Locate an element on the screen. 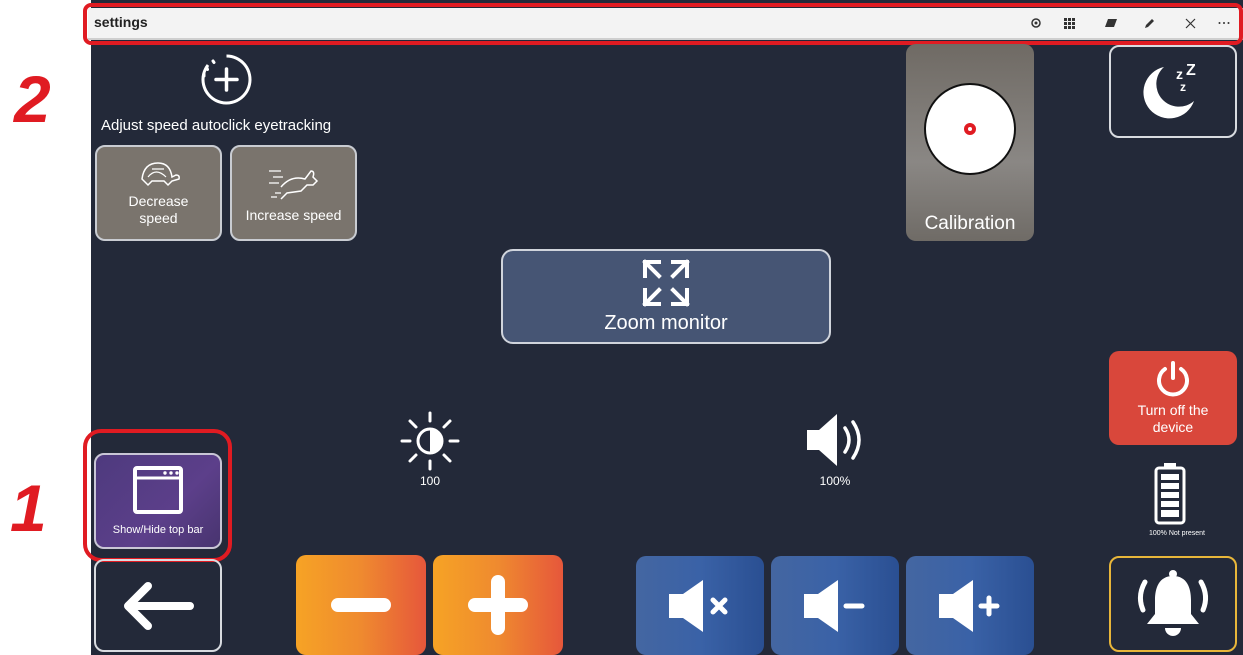 The width and height of the screenshot is (1243, 655). increase-speed-button: Increase speed is located at coordinates (293, 193).